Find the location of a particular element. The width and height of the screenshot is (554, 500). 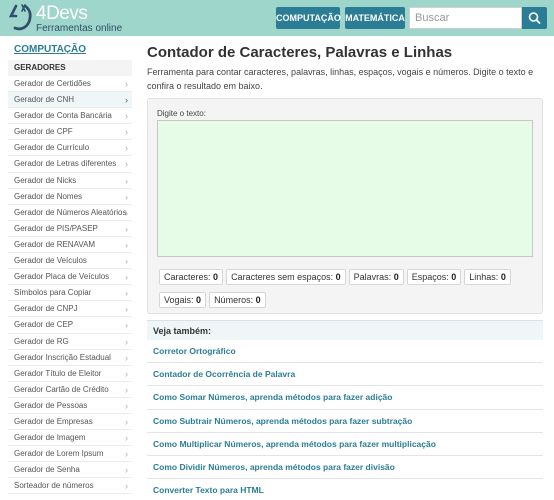

sidebar-item: Gerador Título de Eleitor › is located at coordinates (70, 374).